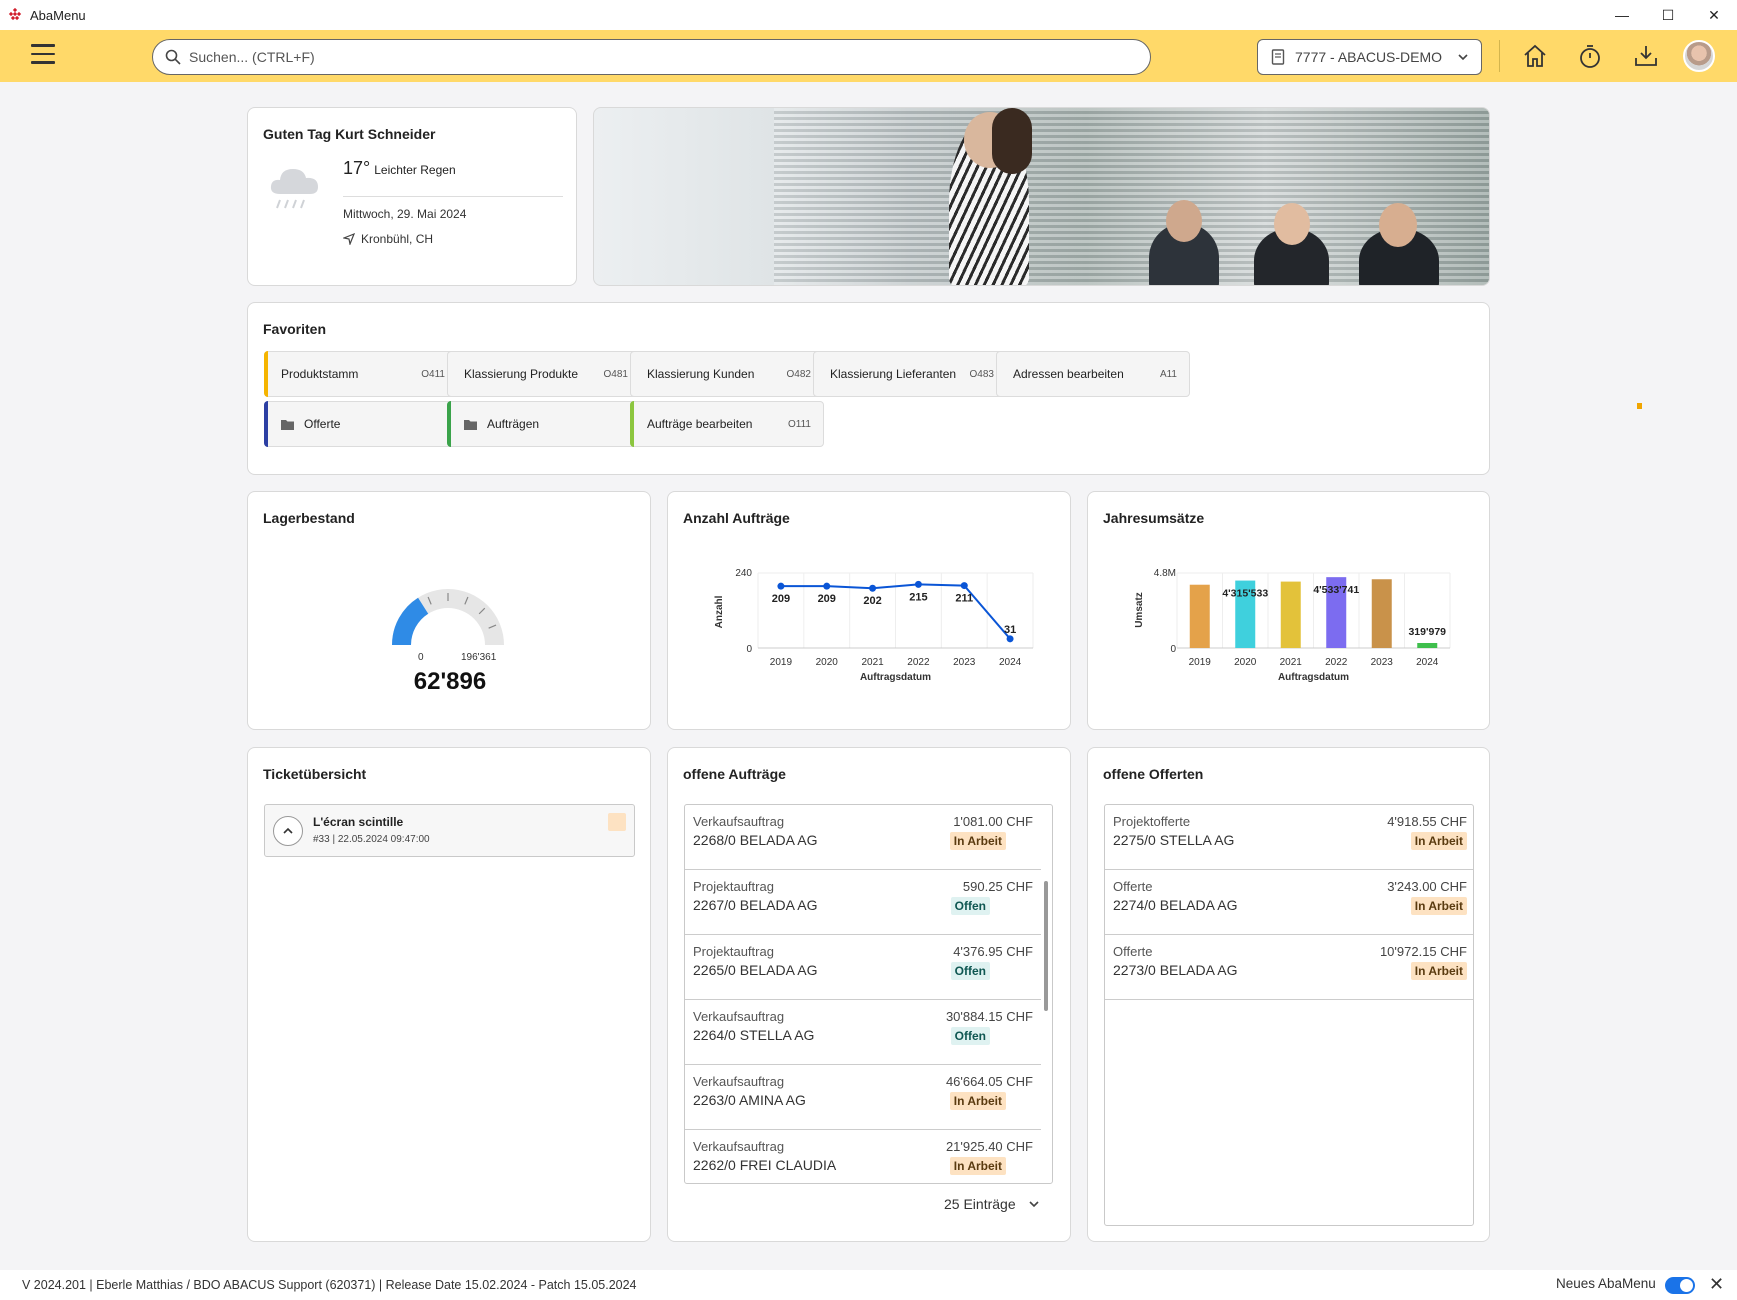 Image resolution: width=1737 pixels, height=1300 pixels. I want to click on data-point, so click(873, 588).